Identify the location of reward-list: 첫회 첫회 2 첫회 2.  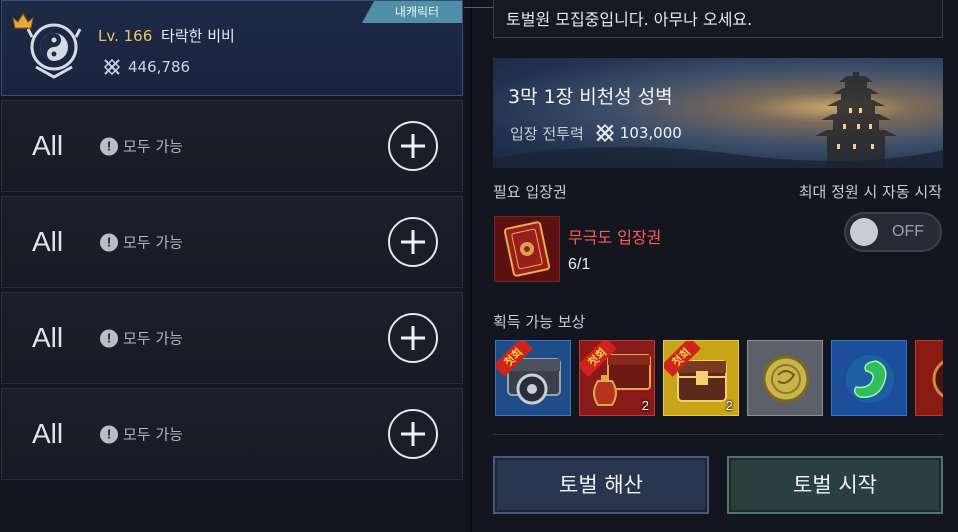
(719, 379).